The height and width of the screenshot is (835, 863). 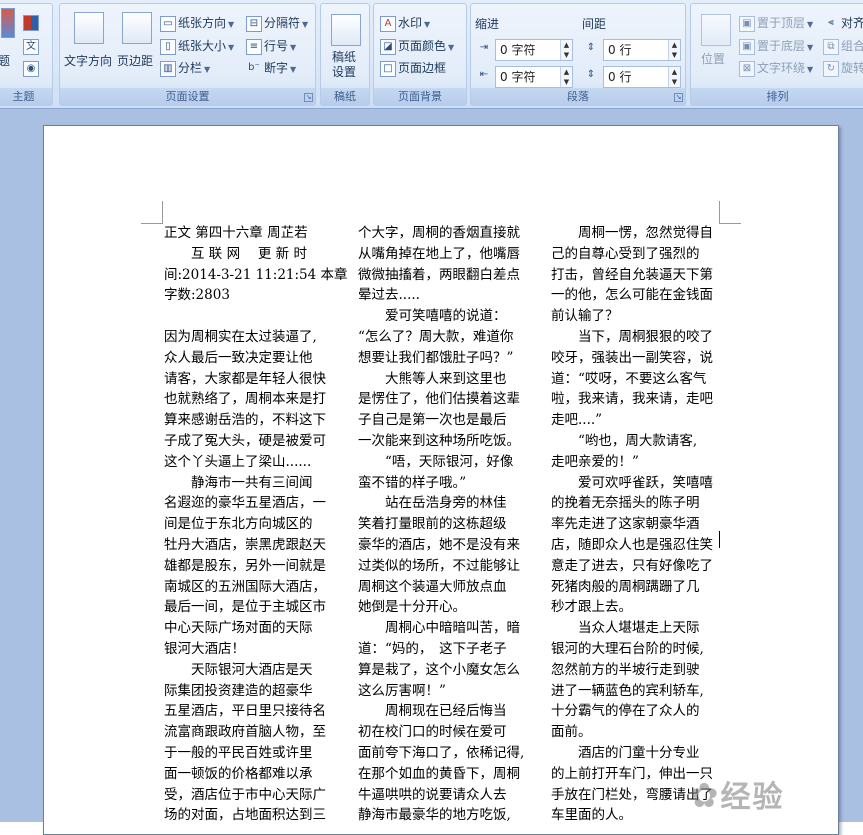 What do you see at coordinates (625, 524) in the screenshot?
I see `text-line: 率先走进了这家朝豪华酒` at bounding box center [625, 524].